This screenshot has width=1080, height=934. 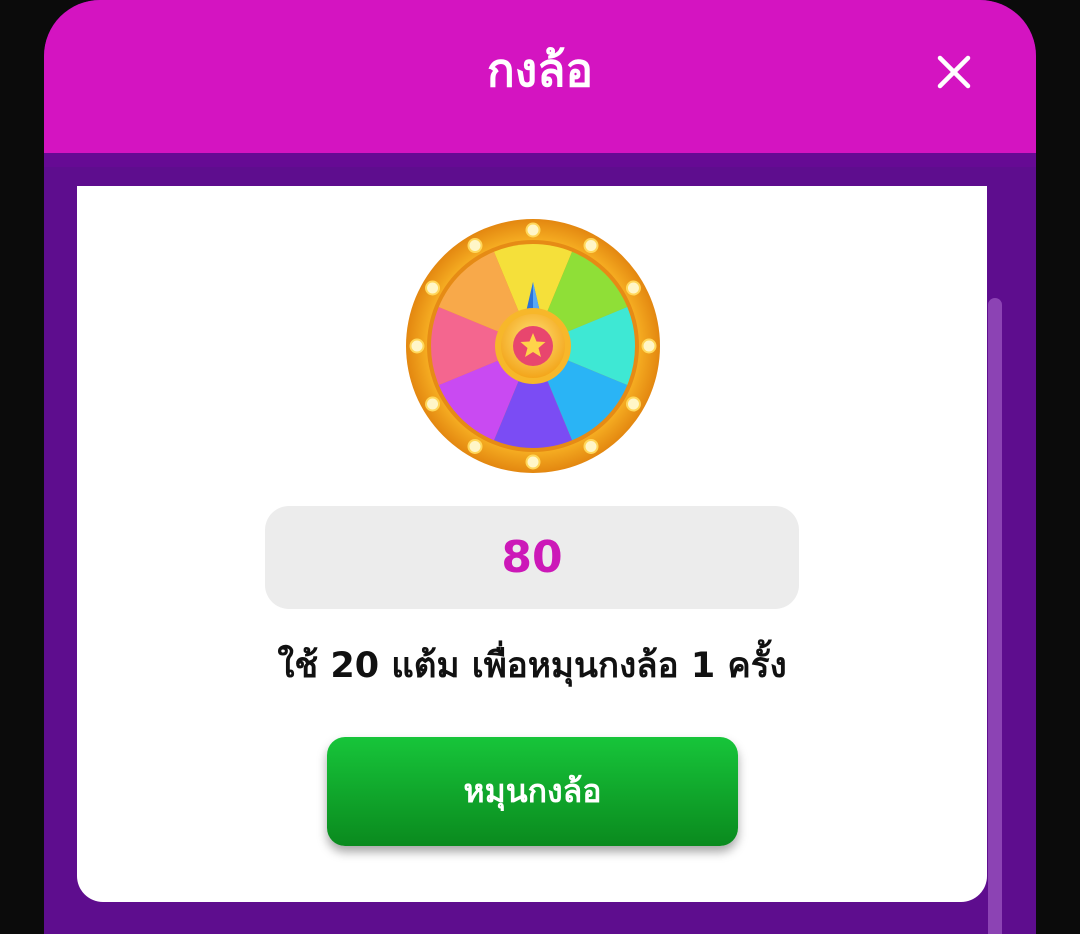 What do you see at coordinates (532, 666) in the screenshot?
I see `spin-cost-text: ใช้ 20 แต้ม เพื่อหมุนกงล้อ 1 ครั้ง` at bounding box center [532, 666].